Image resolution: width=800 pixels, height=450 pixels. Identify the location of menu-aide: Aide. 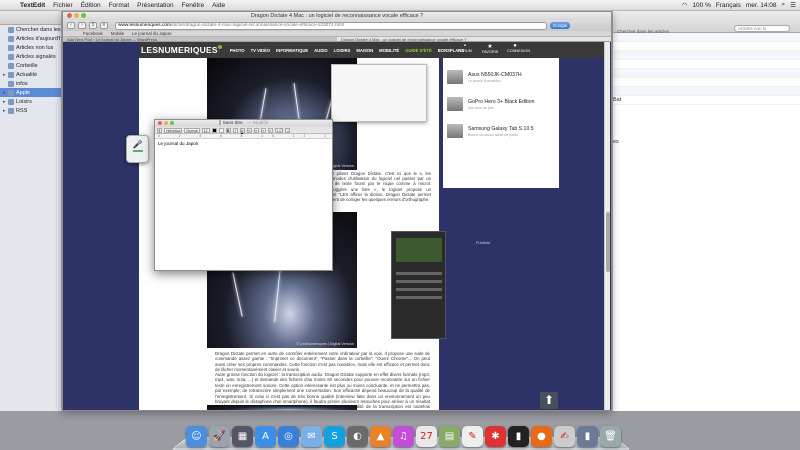
(218, 5).